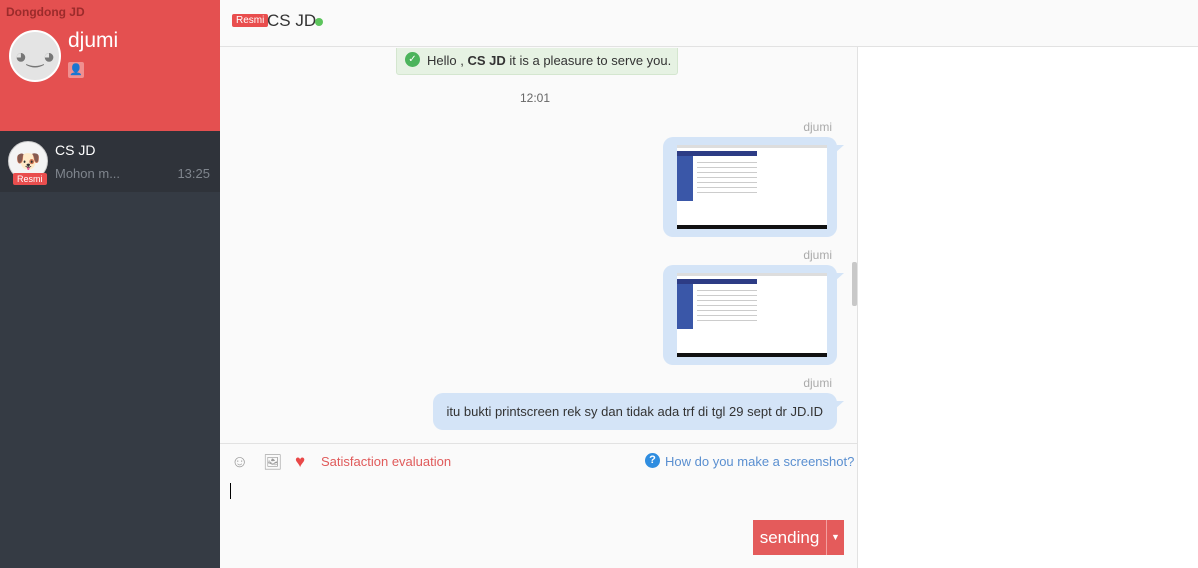 The width and height of the screenshot is (1198, 568). I want to click on screenshot-help-link: How do you make a screenshot?, so click(759, 461).